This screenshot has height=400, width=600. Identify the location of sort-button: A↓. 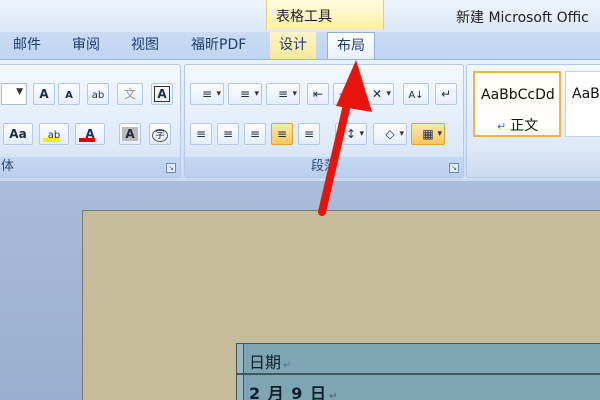
(416, 94).